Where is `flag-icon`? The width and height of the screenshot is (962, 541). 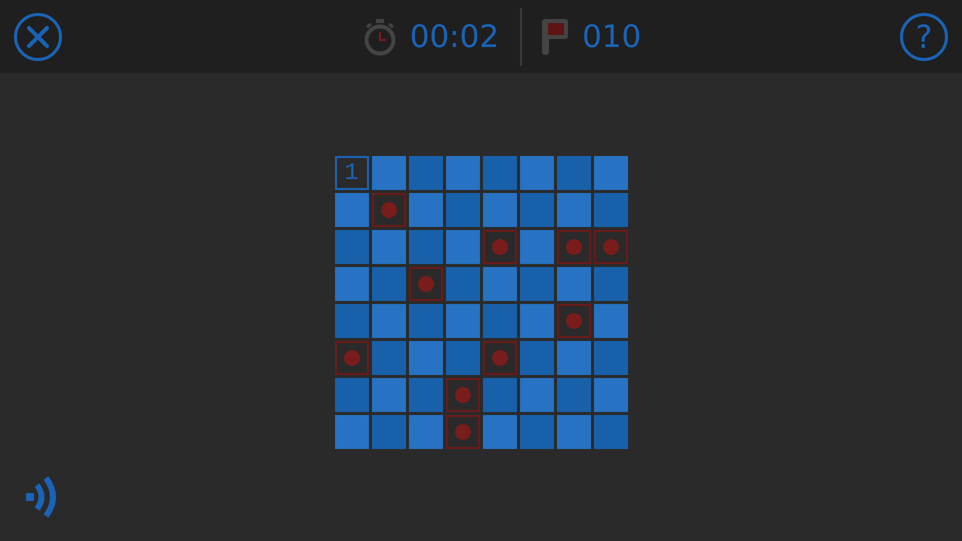
flag-icon is located at coordinates (555, 36).